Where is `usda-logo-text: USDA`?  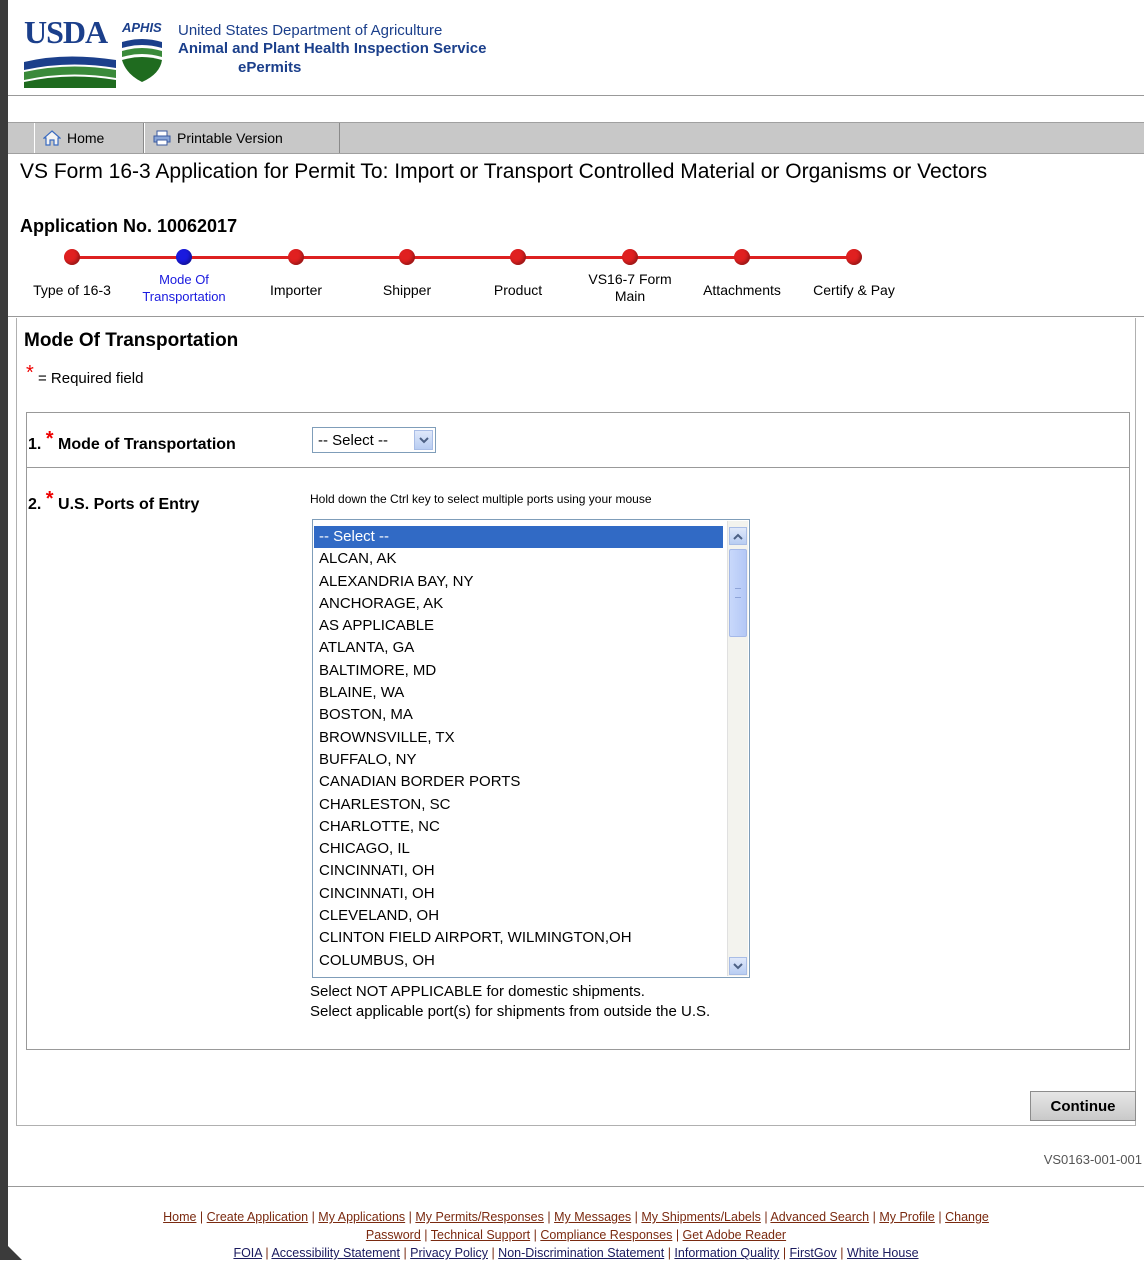 usda-logo-text: USDA is located at coordinates (66, 32).